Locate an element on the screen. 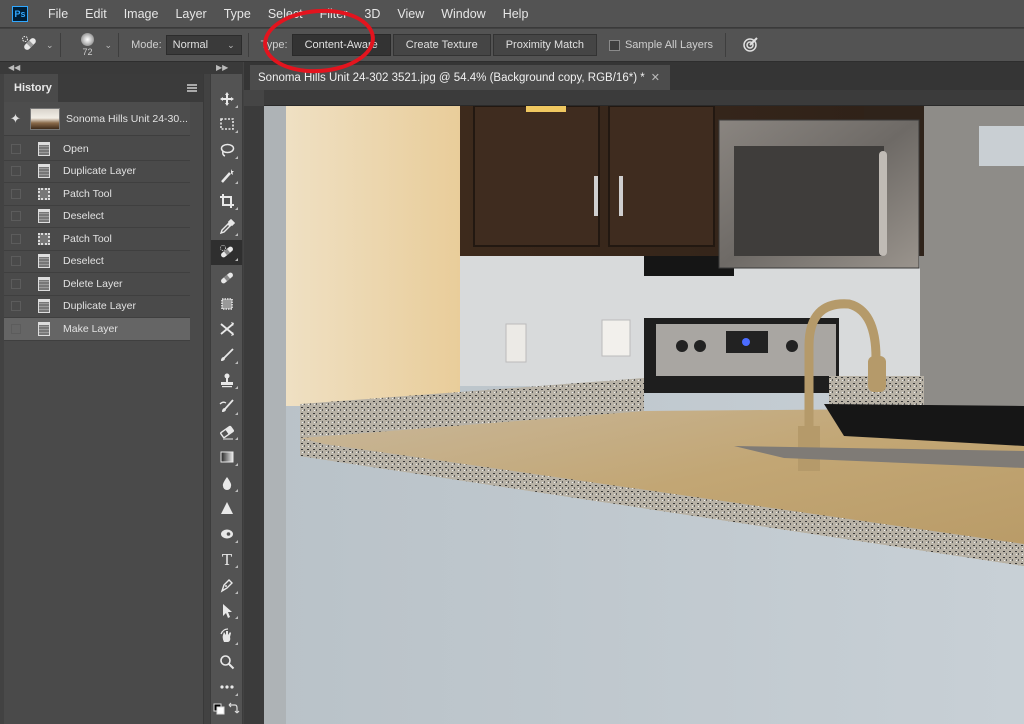  menu-filter: Filter is located at coordinates (334, 14).